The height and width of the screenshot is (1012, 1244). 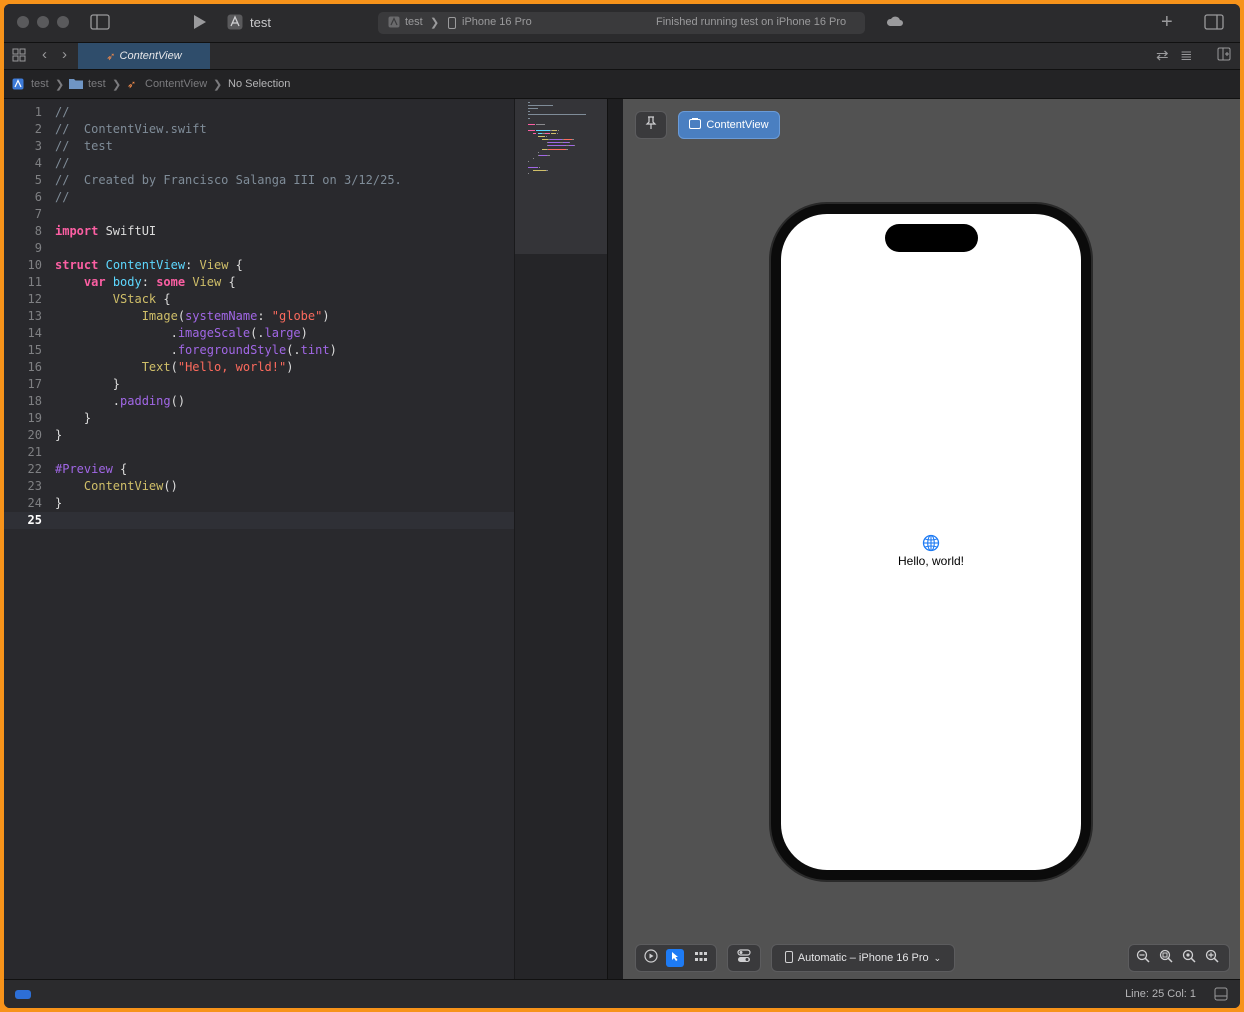 I want to click on minimize-window-button, so click(x=43, y=22).